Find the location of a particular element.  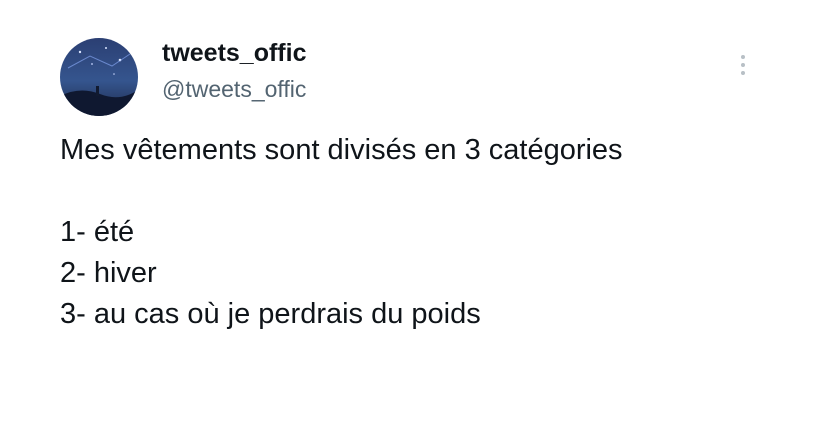

tweet-line-2: 2- hiver is located at coordinates (108, 273).